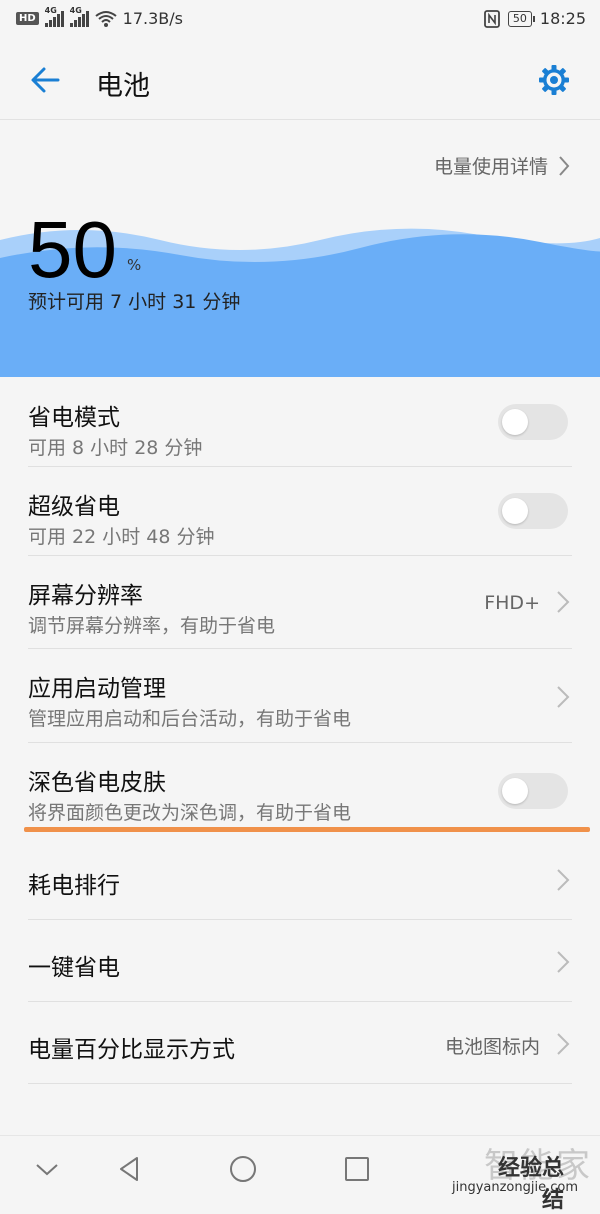 The image size is (600, 1214). I want to click on page-title: 电池, so click(123, 86).